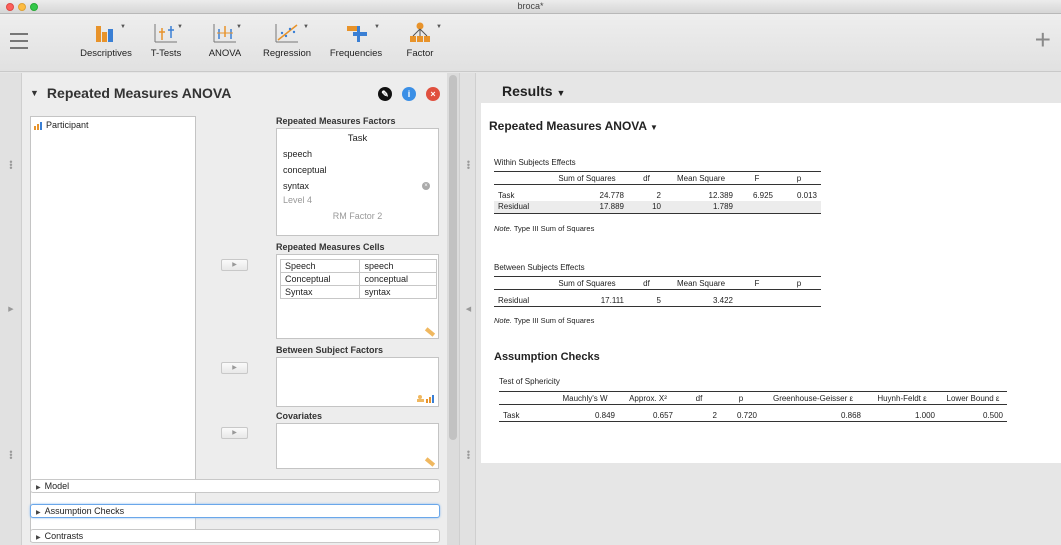 This screenshot has height=545, width=1061. I want to click on nominal-ordinal-icon, so click(425, 399).